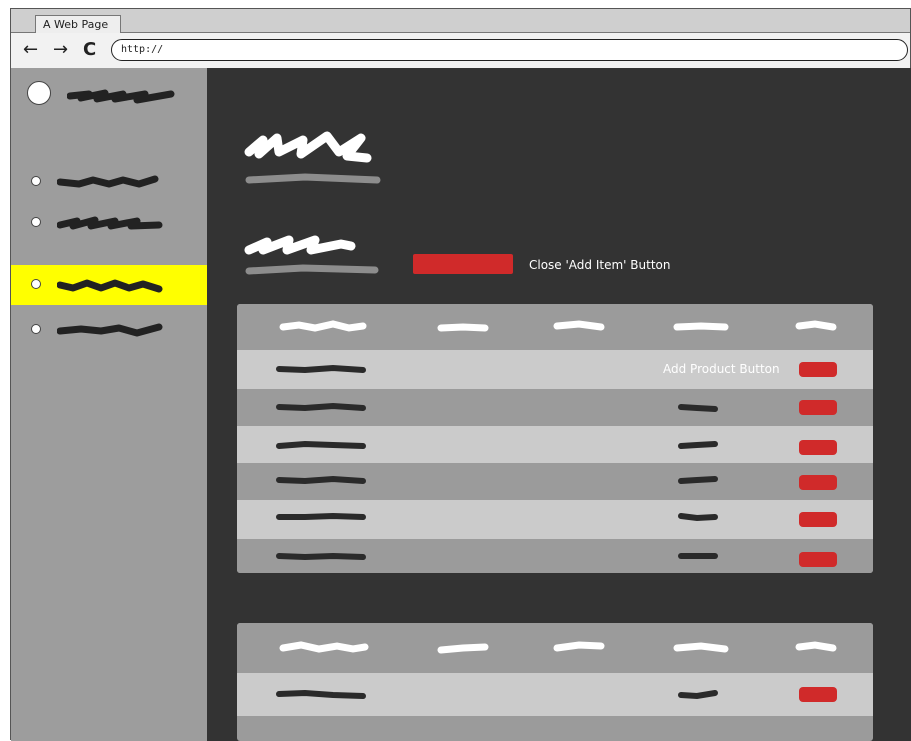  What do you see at coordinates (463, 264) in the screenshot?
I see `close-add-item-button` at bounding box center [463, 264].